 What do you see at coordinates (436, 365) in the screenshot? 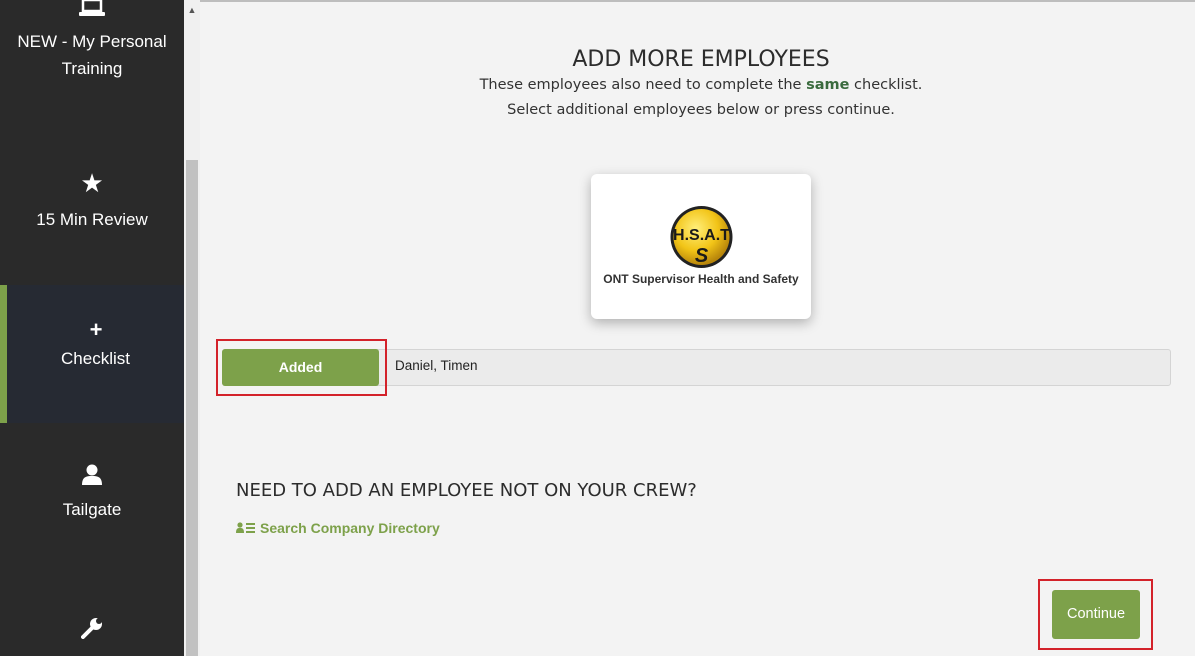
I see `employee-name: Daniel, Timen` at bounding box center [436, 365].